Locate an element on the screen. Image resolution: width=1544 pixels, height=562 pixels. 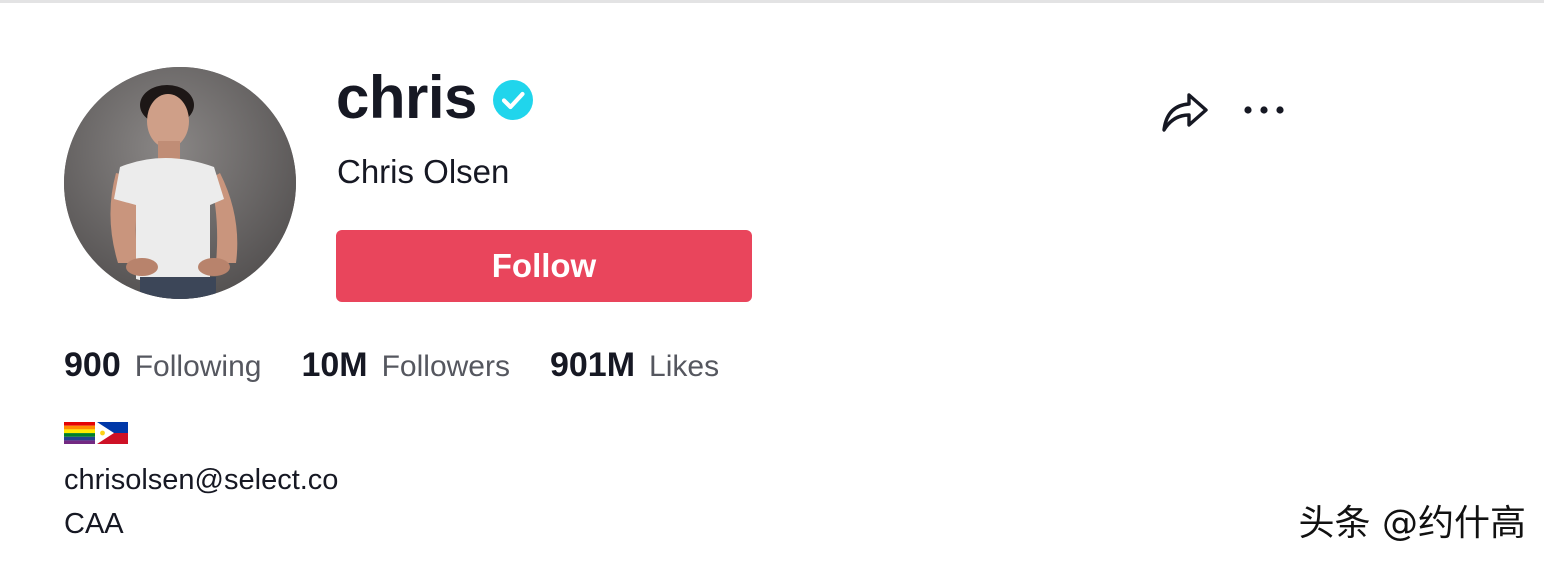
following-label: Following is located at coordinates (198, 366).